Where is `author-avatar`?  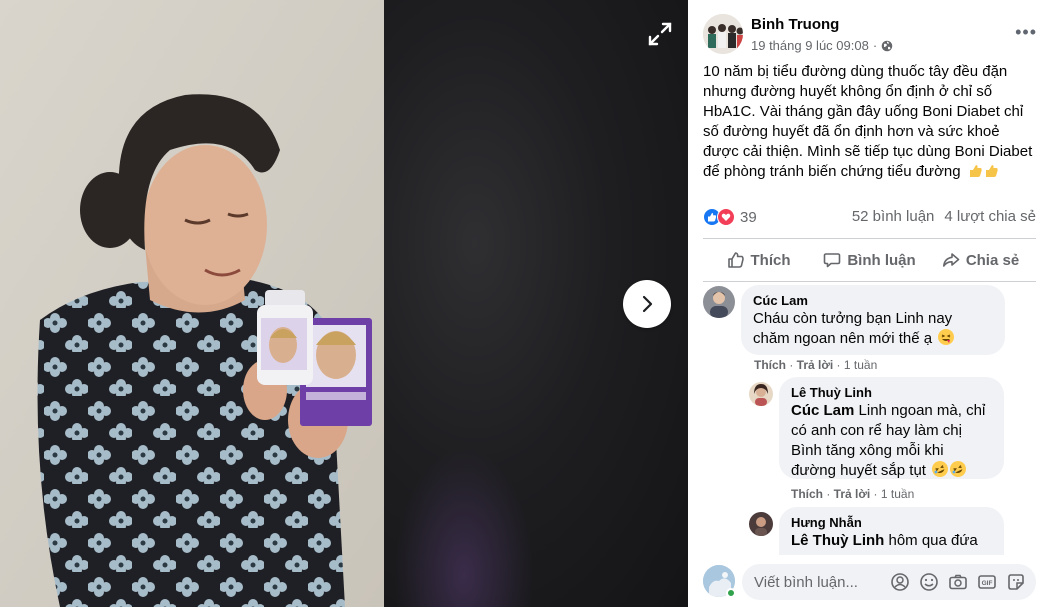
author-avatar is located at coordinates (723, 34).